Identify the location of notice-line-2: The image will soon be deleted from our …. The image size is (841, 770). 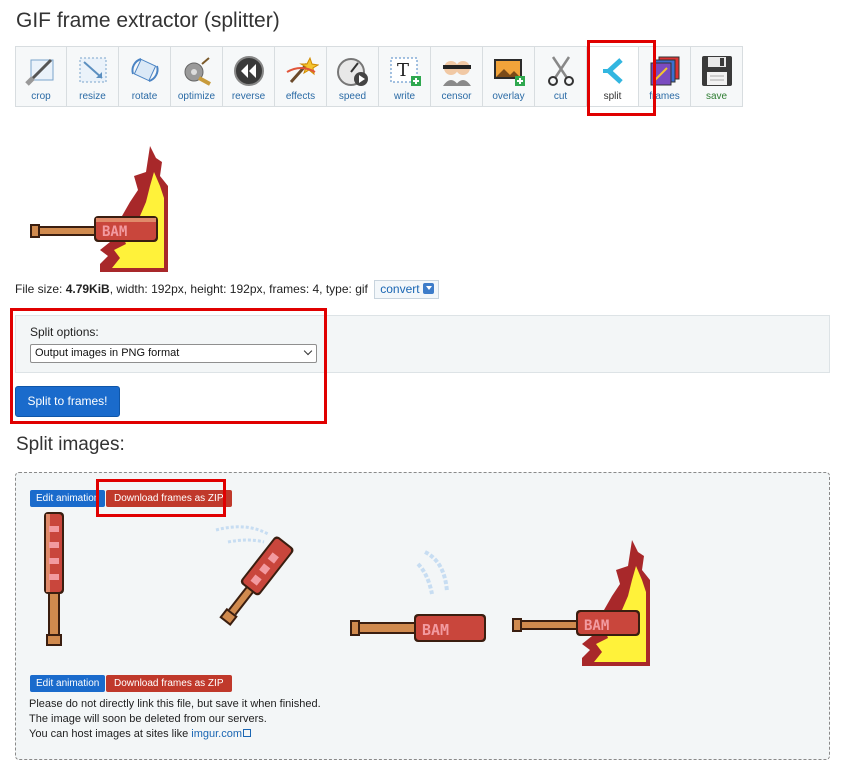
(148, 719).